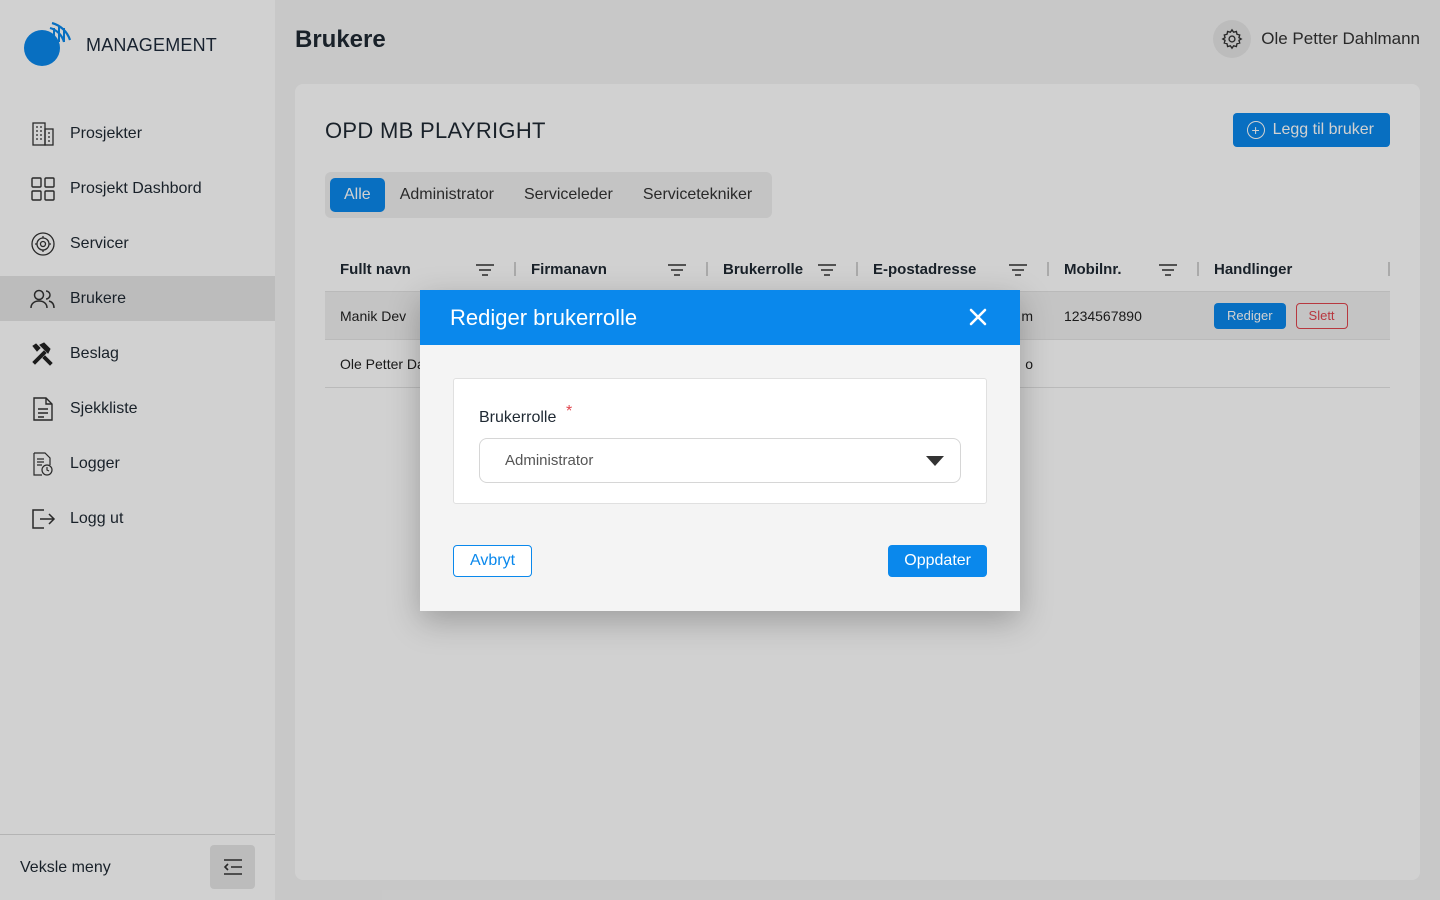 Image resolution: width=1440 pixels, height=900 pixels. What do you see at coordinates (544, 317) in the screenshot?
I see `modal-title: Rediger brukerrolle` at bounding box center [544, 317].